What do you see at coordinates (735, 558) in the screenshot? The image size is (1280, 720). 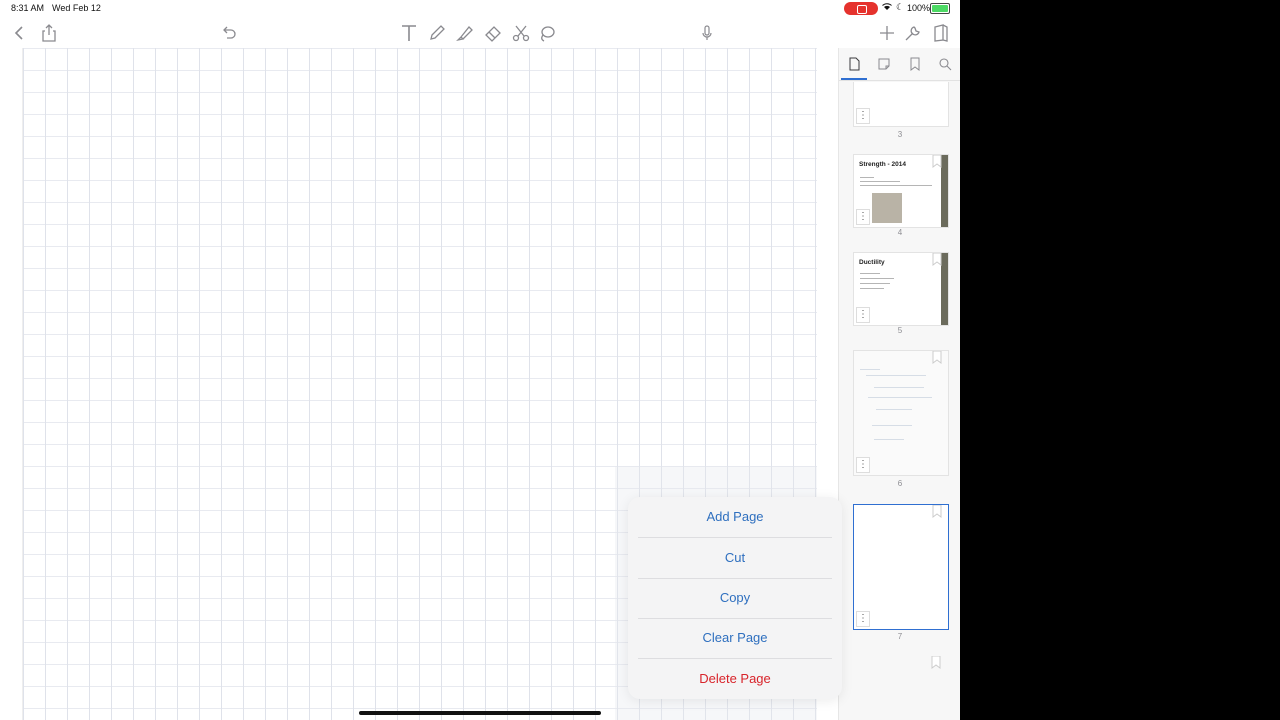 I see `cut-menu-item: Cut` at bounding box center [735, 558].